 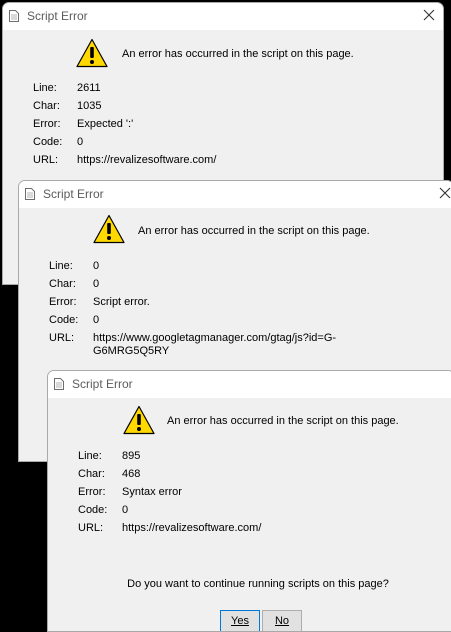 What do you see at coordinates (89, 88) in the screenshot?
I see `line-value: 2611` at bounding box center [89, 88].